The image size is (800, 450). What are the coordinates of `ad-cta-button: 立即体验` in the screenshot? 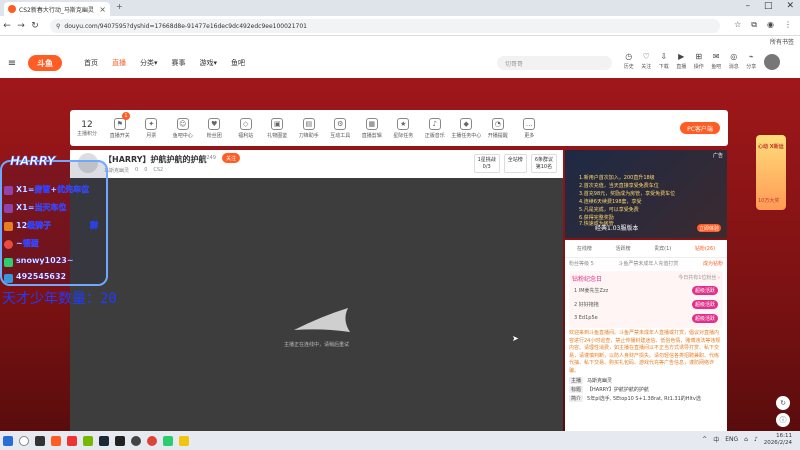 It's located at (709, 228).